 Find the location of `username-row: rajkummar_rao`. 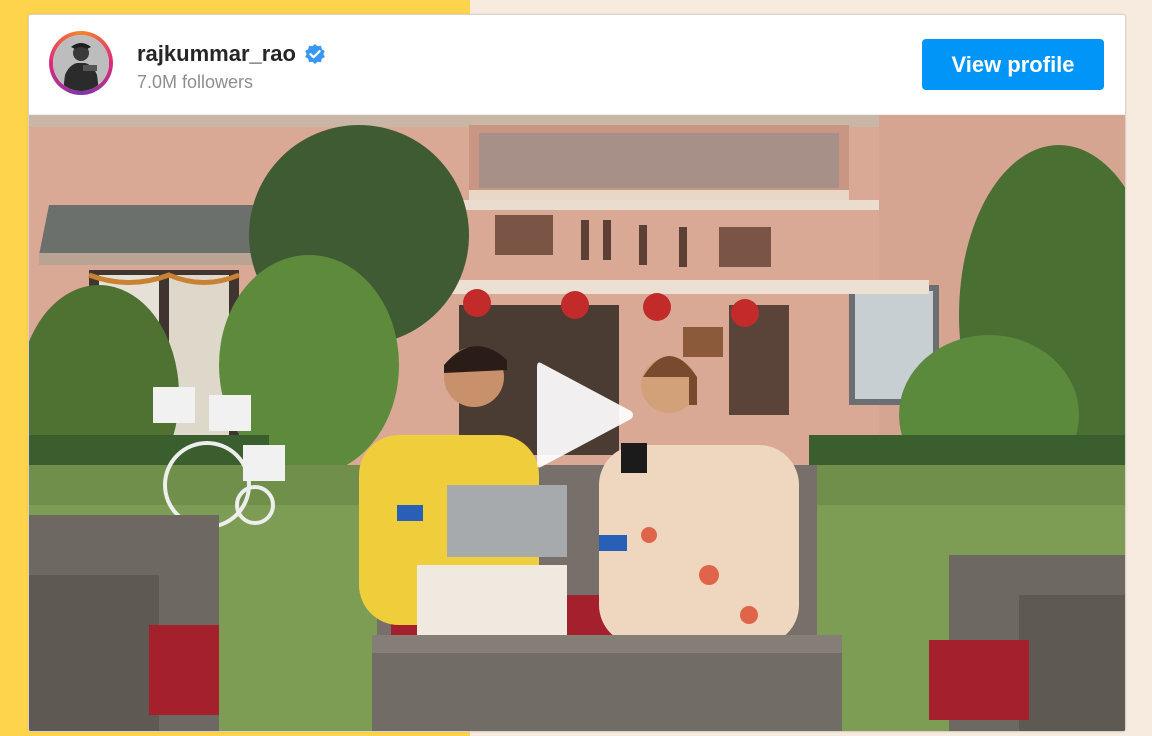

username-row: rajkummar_rao is located at coordinates (231, 54).